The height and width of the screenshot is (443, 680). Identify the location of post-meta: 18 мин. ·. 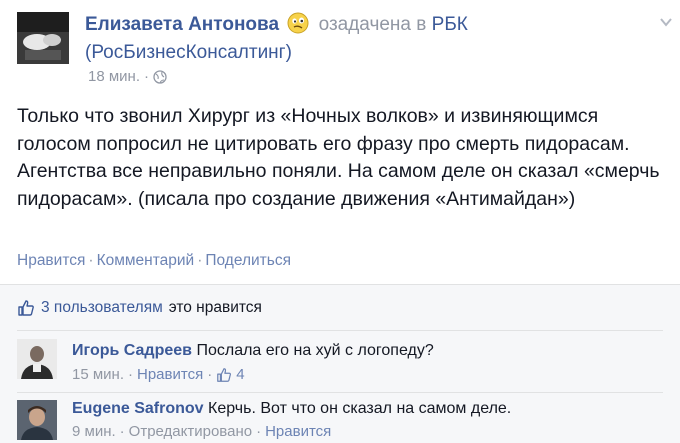
(127, 76).